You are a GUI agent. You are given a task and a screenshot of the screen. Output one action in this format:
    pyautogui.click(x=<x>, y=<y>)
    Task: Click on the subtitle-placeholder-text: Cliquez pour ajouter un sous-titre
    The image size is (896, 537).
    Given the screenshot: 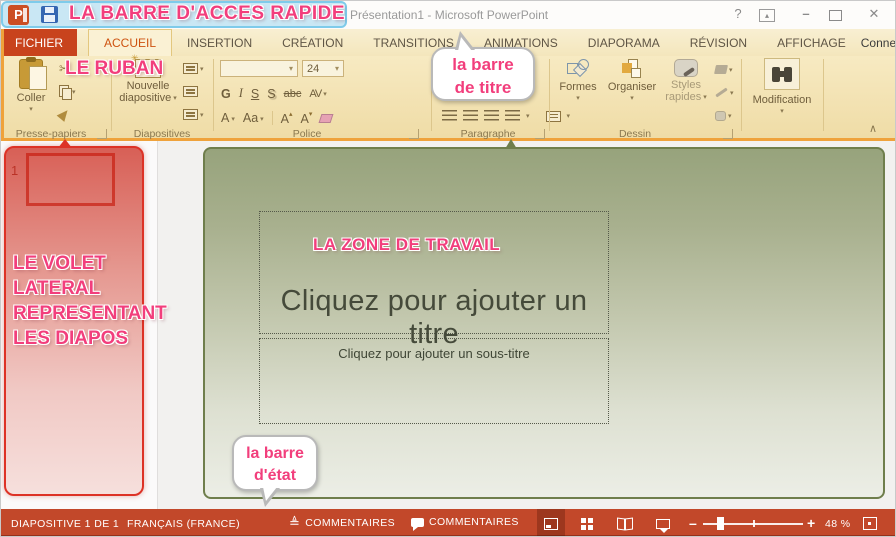 What is the action you would take?
    pyautogui.click(x=434, y=353)
    